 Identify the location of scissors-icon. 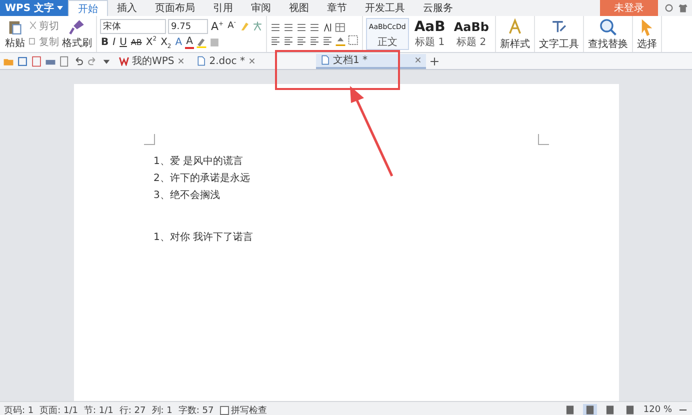
(33, 26).